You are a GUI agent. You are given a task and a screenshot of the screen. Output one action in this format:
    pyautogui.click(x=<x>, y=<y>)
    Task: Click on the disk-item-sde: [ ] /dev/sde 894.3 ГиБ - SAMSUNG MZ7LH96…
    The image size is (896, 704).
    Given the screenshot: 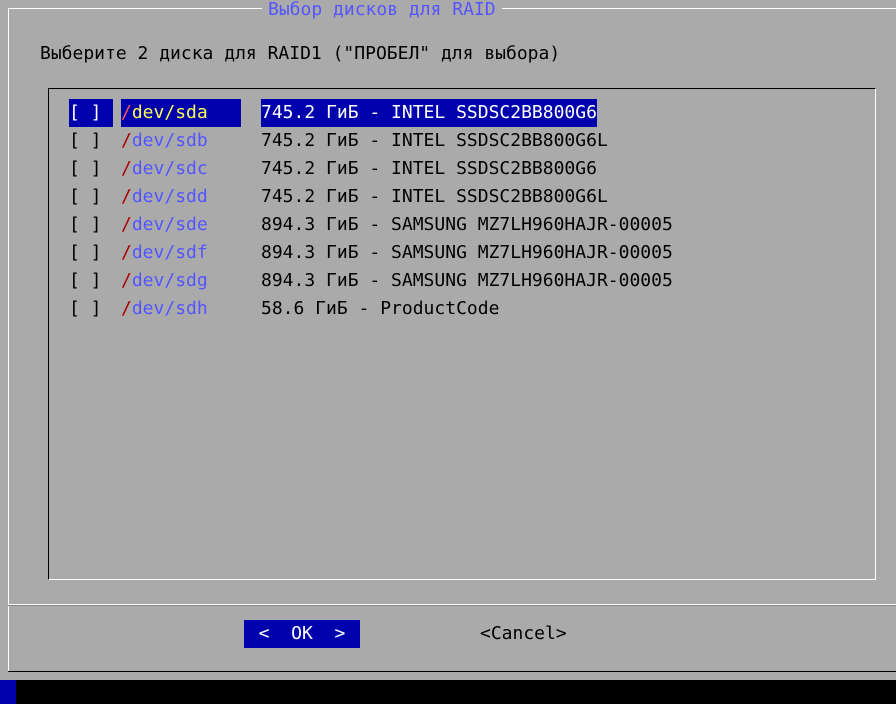 What is the action you would take?
    pyautogui.click(x=371, y=225)
    